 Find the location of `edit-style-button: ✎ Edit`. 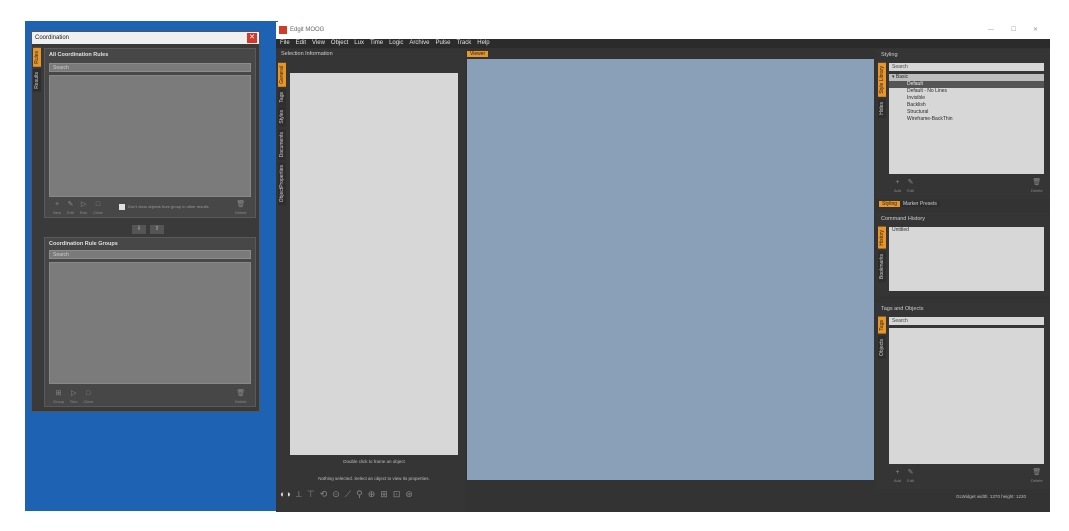

edit-style-button: ✎ Edit is located at coordinates (910, 187).